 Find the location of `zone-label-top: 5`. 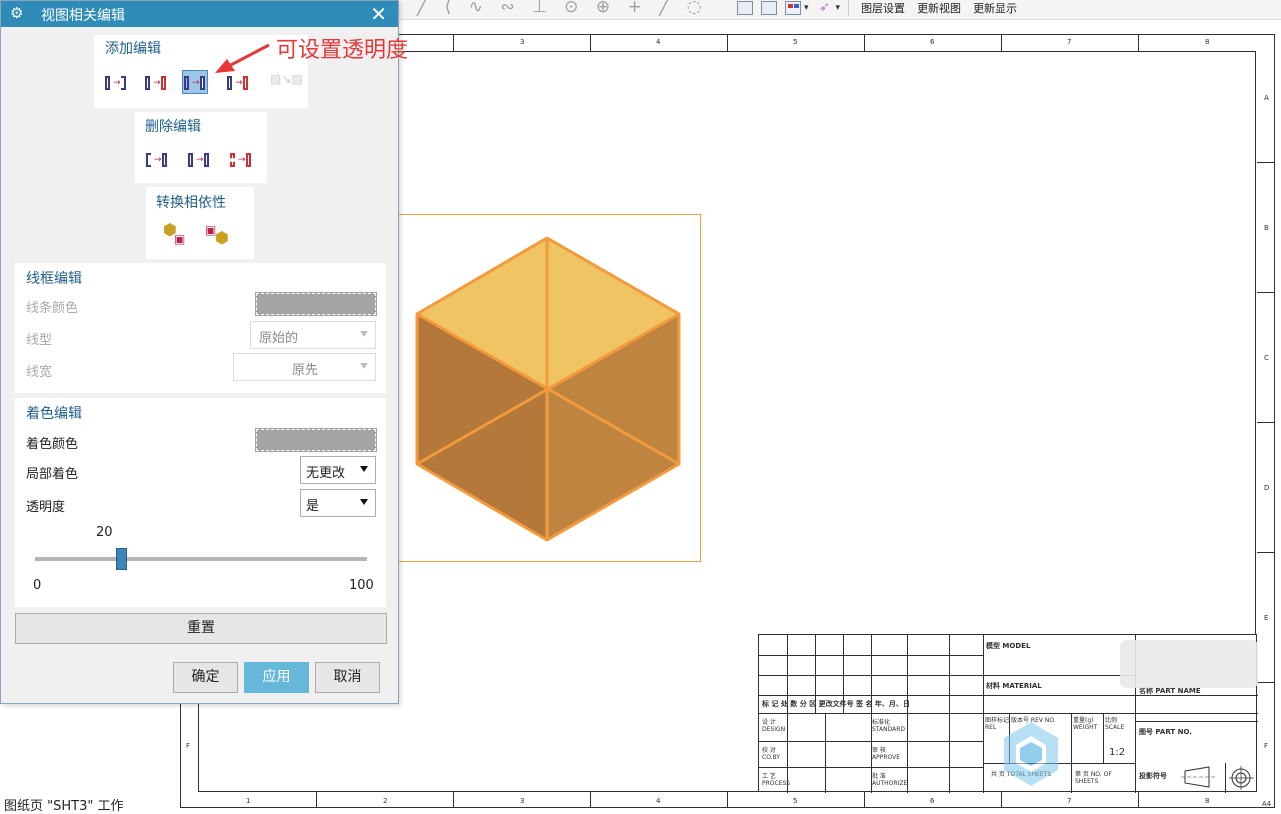

zone-label-top: 5 is located at coordinates (795, 42).